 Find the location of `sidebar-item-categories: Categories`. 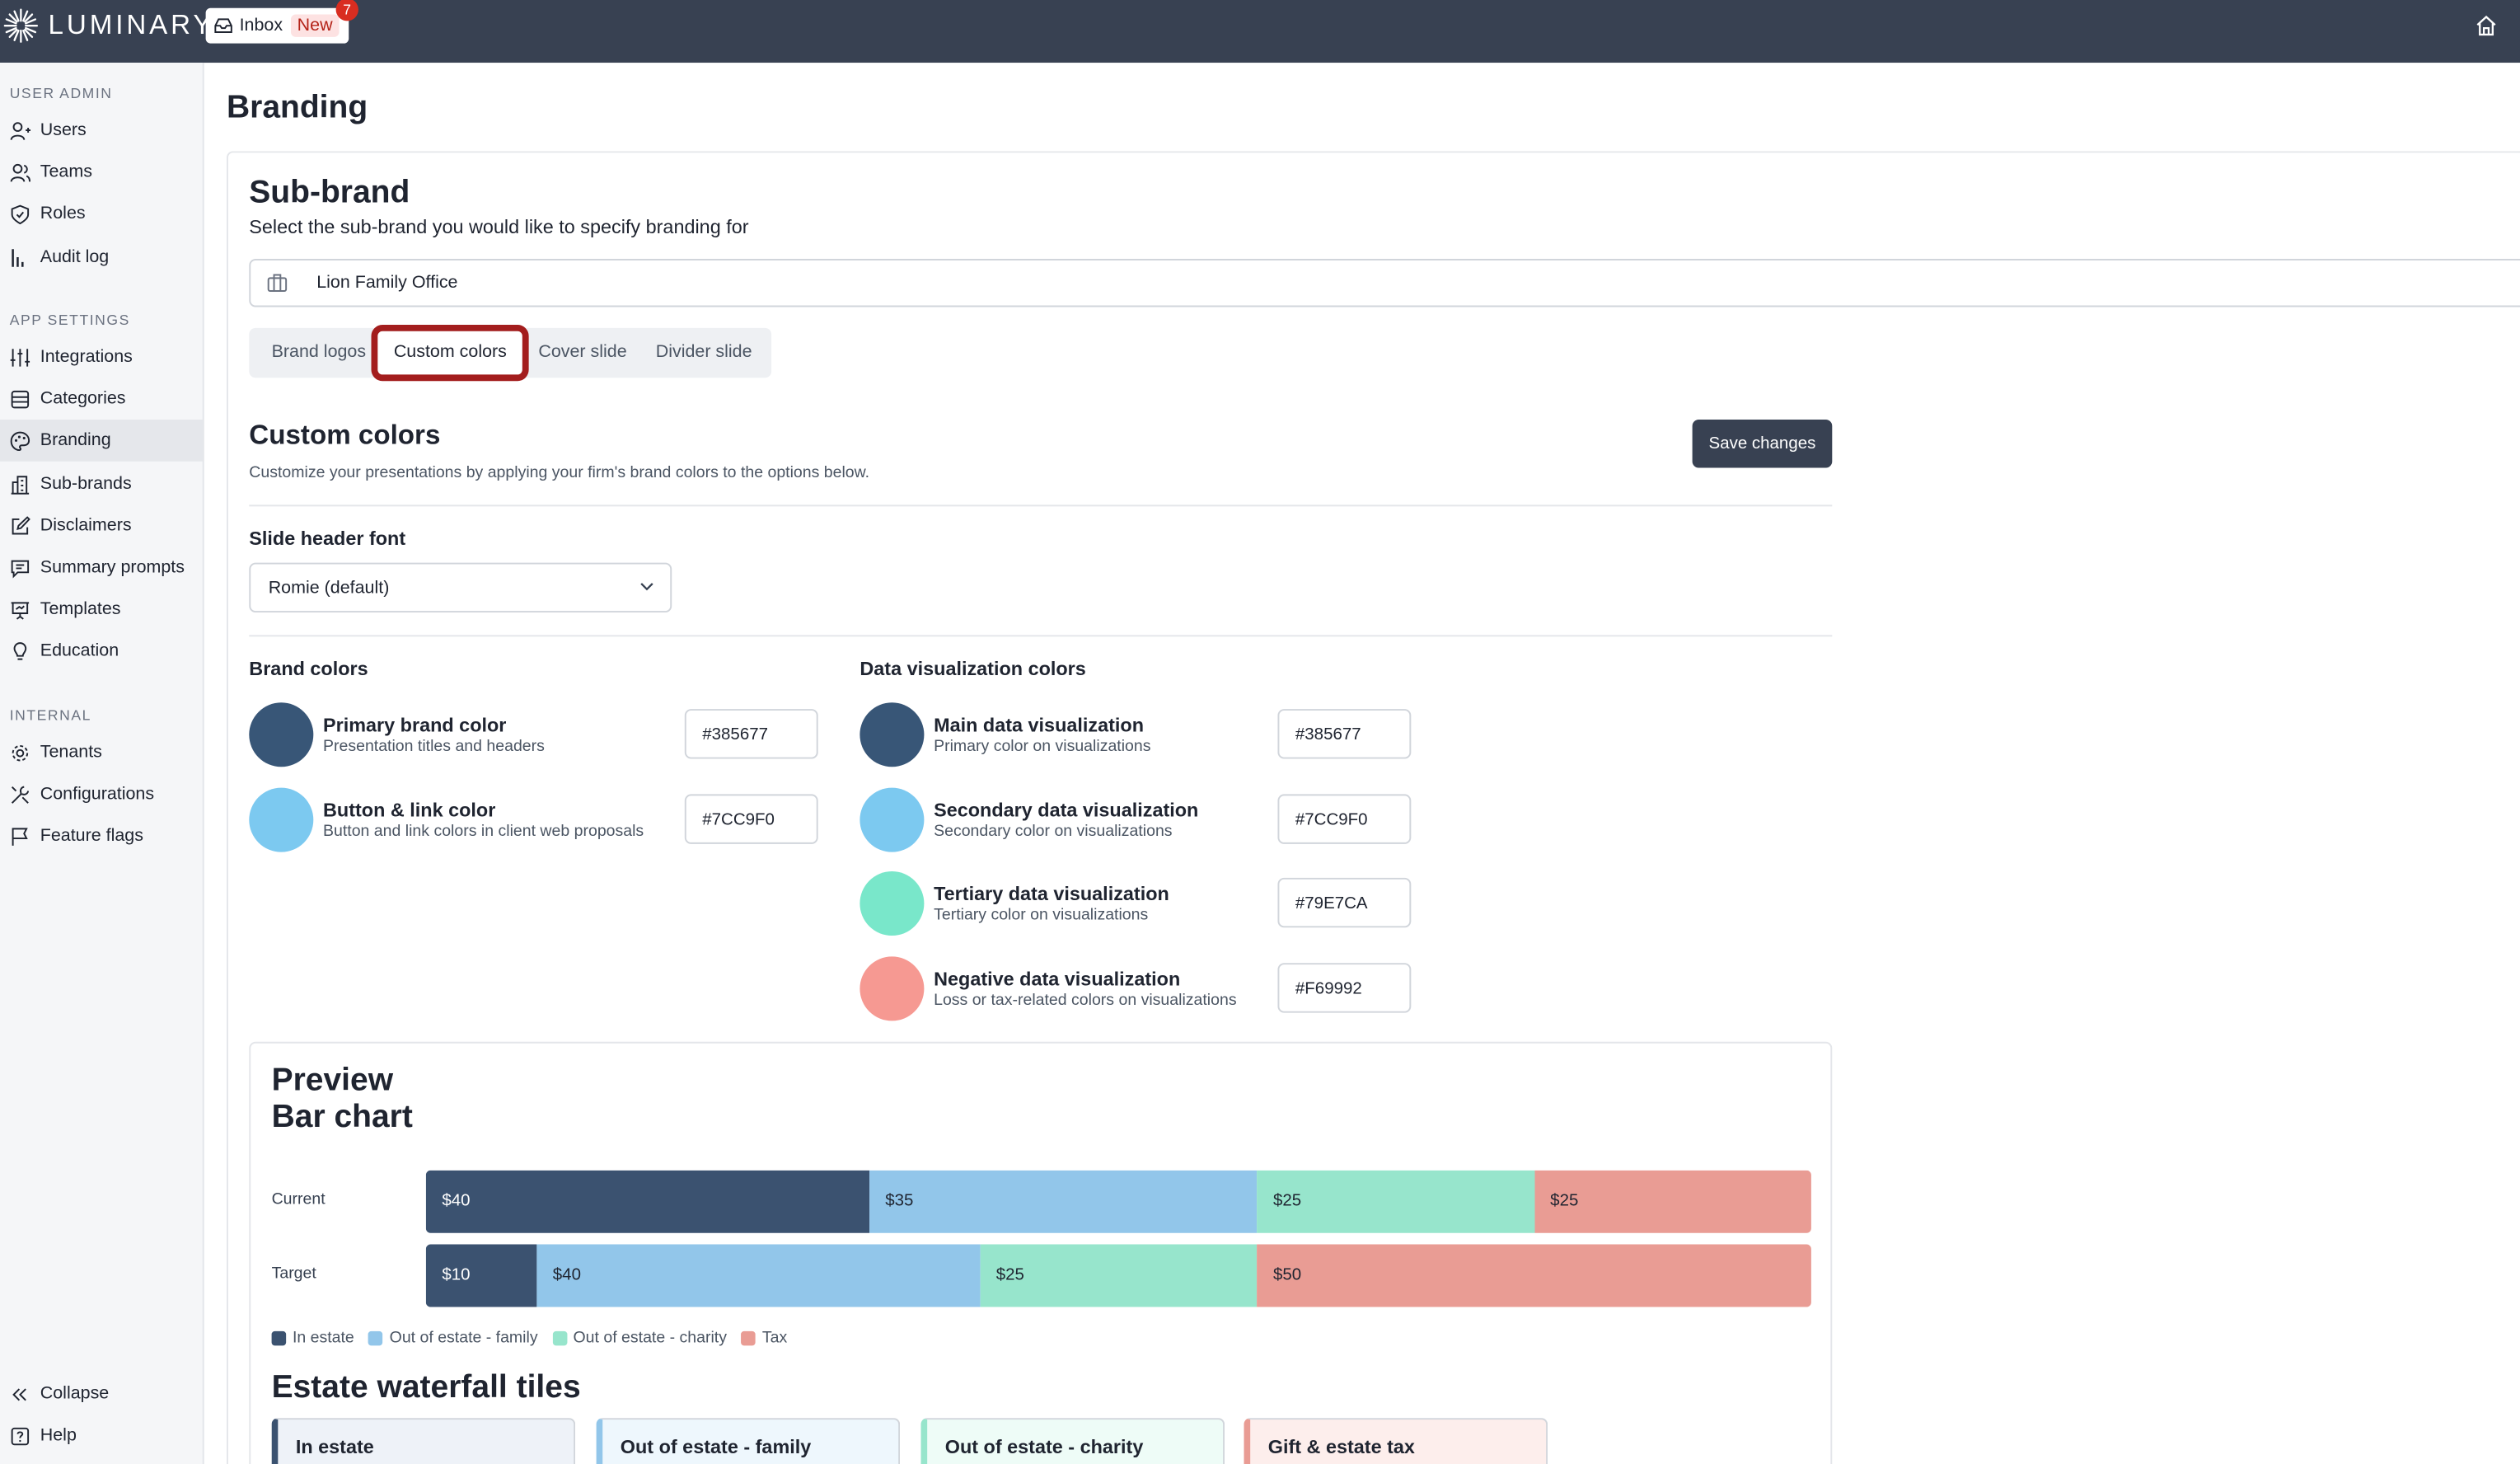

sidebar-item-categories: Categories is located at coordinates (102, 399).